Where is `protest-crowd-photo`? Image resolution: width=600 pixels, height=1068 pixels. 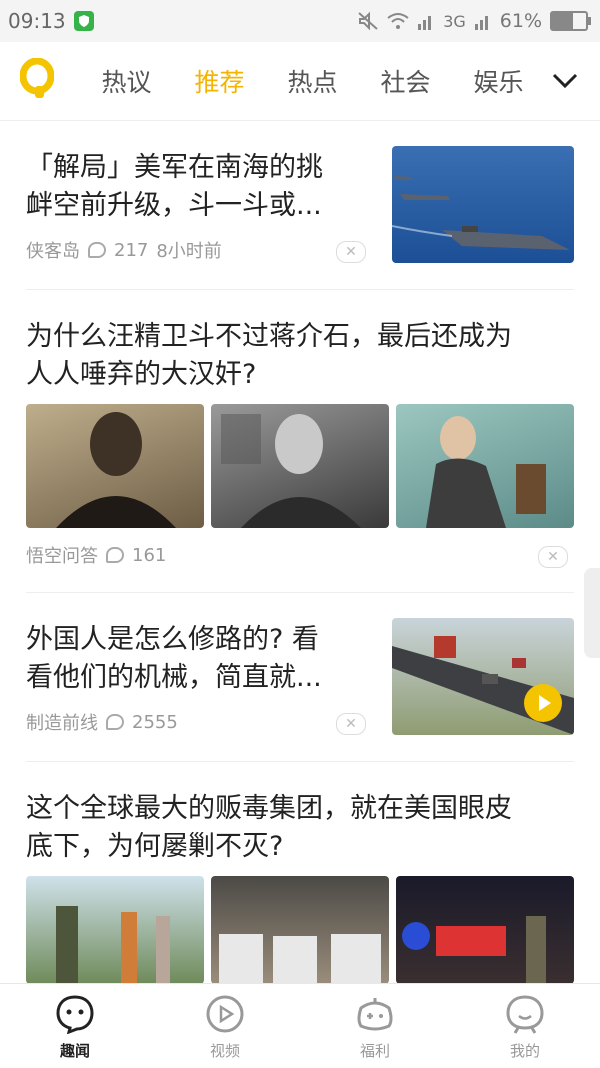 protest-crowd-photo is located at coordinates (300, 930).